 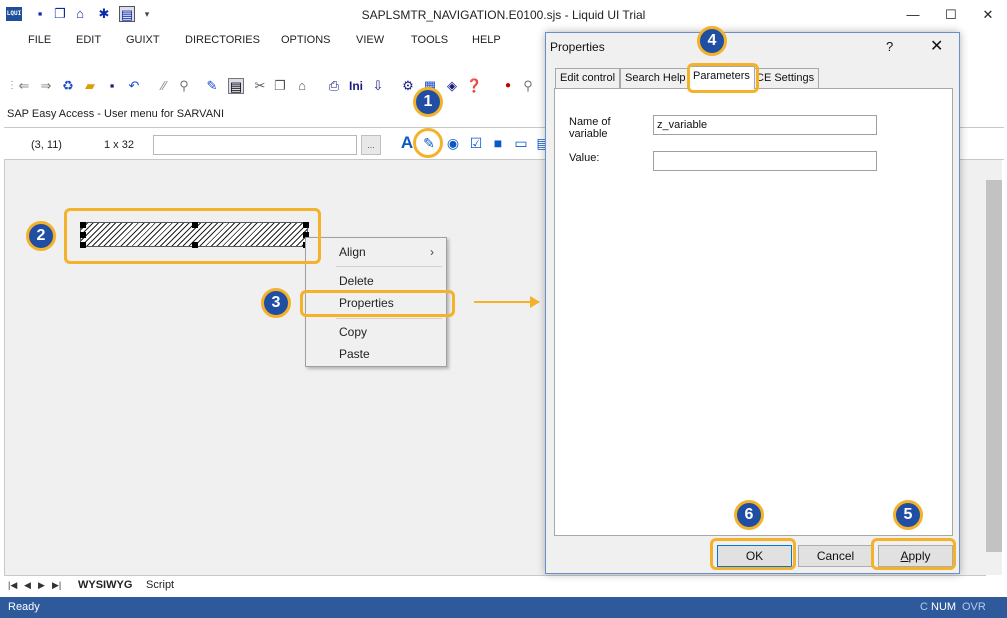 I want to click on prev-tab-icon: ◀, so click(x=27, y=585).